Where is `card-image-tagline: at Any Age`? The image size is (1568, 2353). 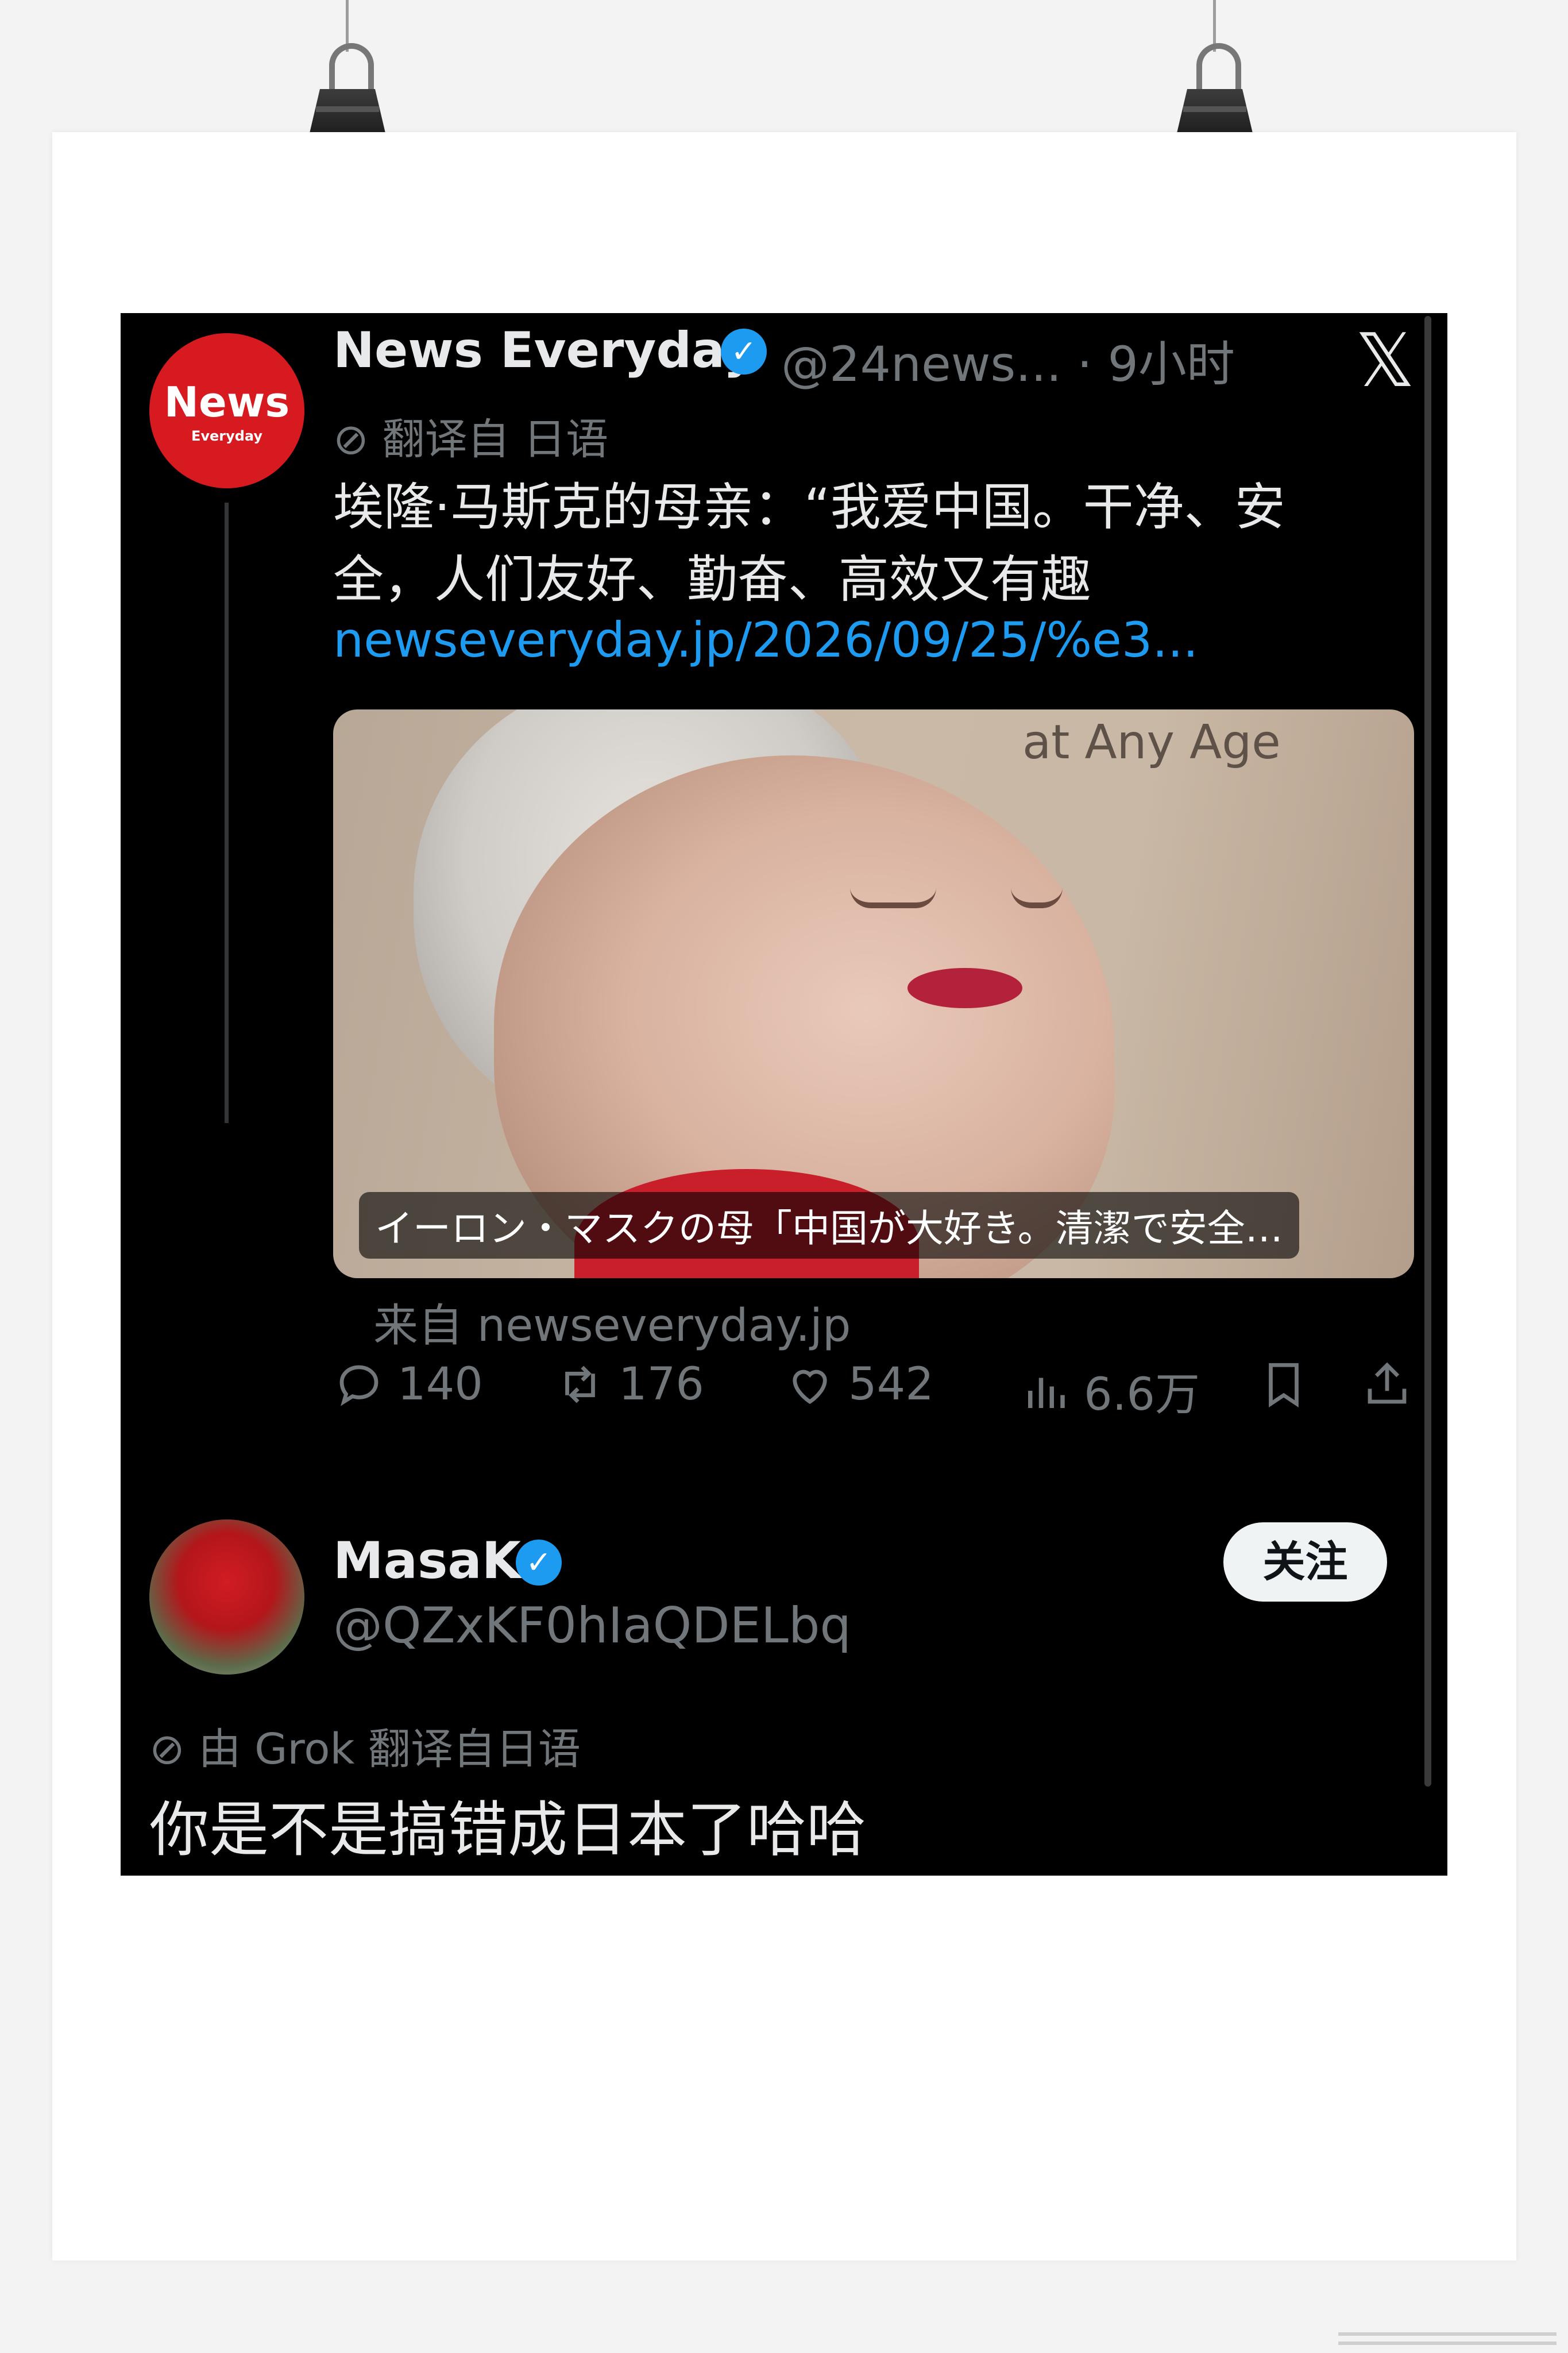 card-image-tagline: at Any Age is located at coordinates (1151, 742).